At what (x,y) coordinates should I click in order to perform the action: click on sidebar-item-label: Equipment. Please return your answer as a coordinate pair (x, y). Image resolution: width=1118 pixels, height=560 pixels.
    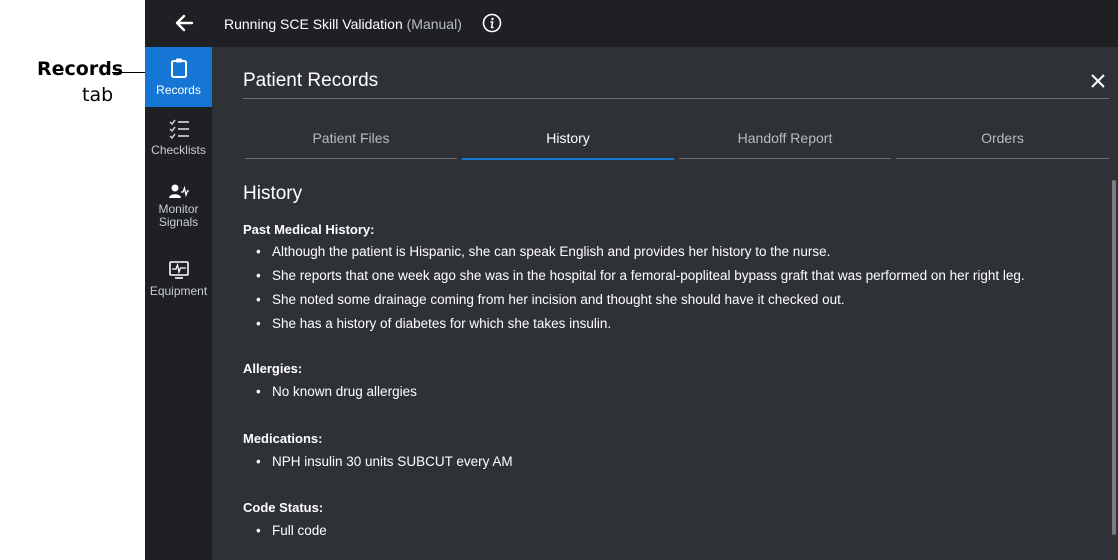
    Looking at the image, I should click on (178, 291).